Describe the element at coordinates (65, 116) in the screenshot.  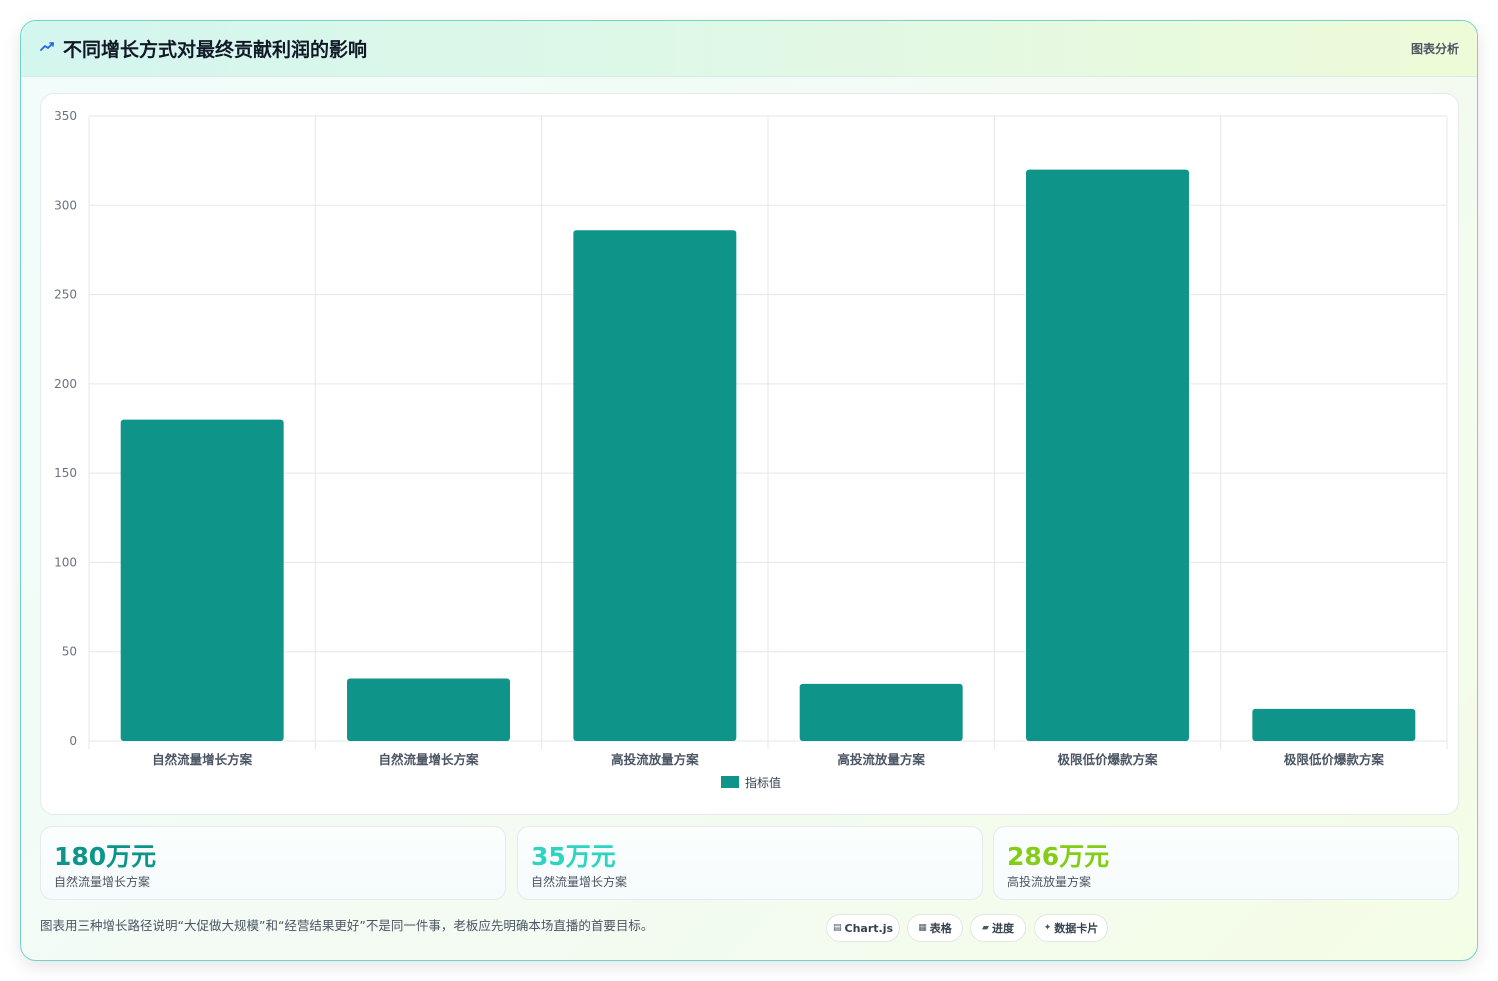
I see `y-tick-label: 350` at that location.